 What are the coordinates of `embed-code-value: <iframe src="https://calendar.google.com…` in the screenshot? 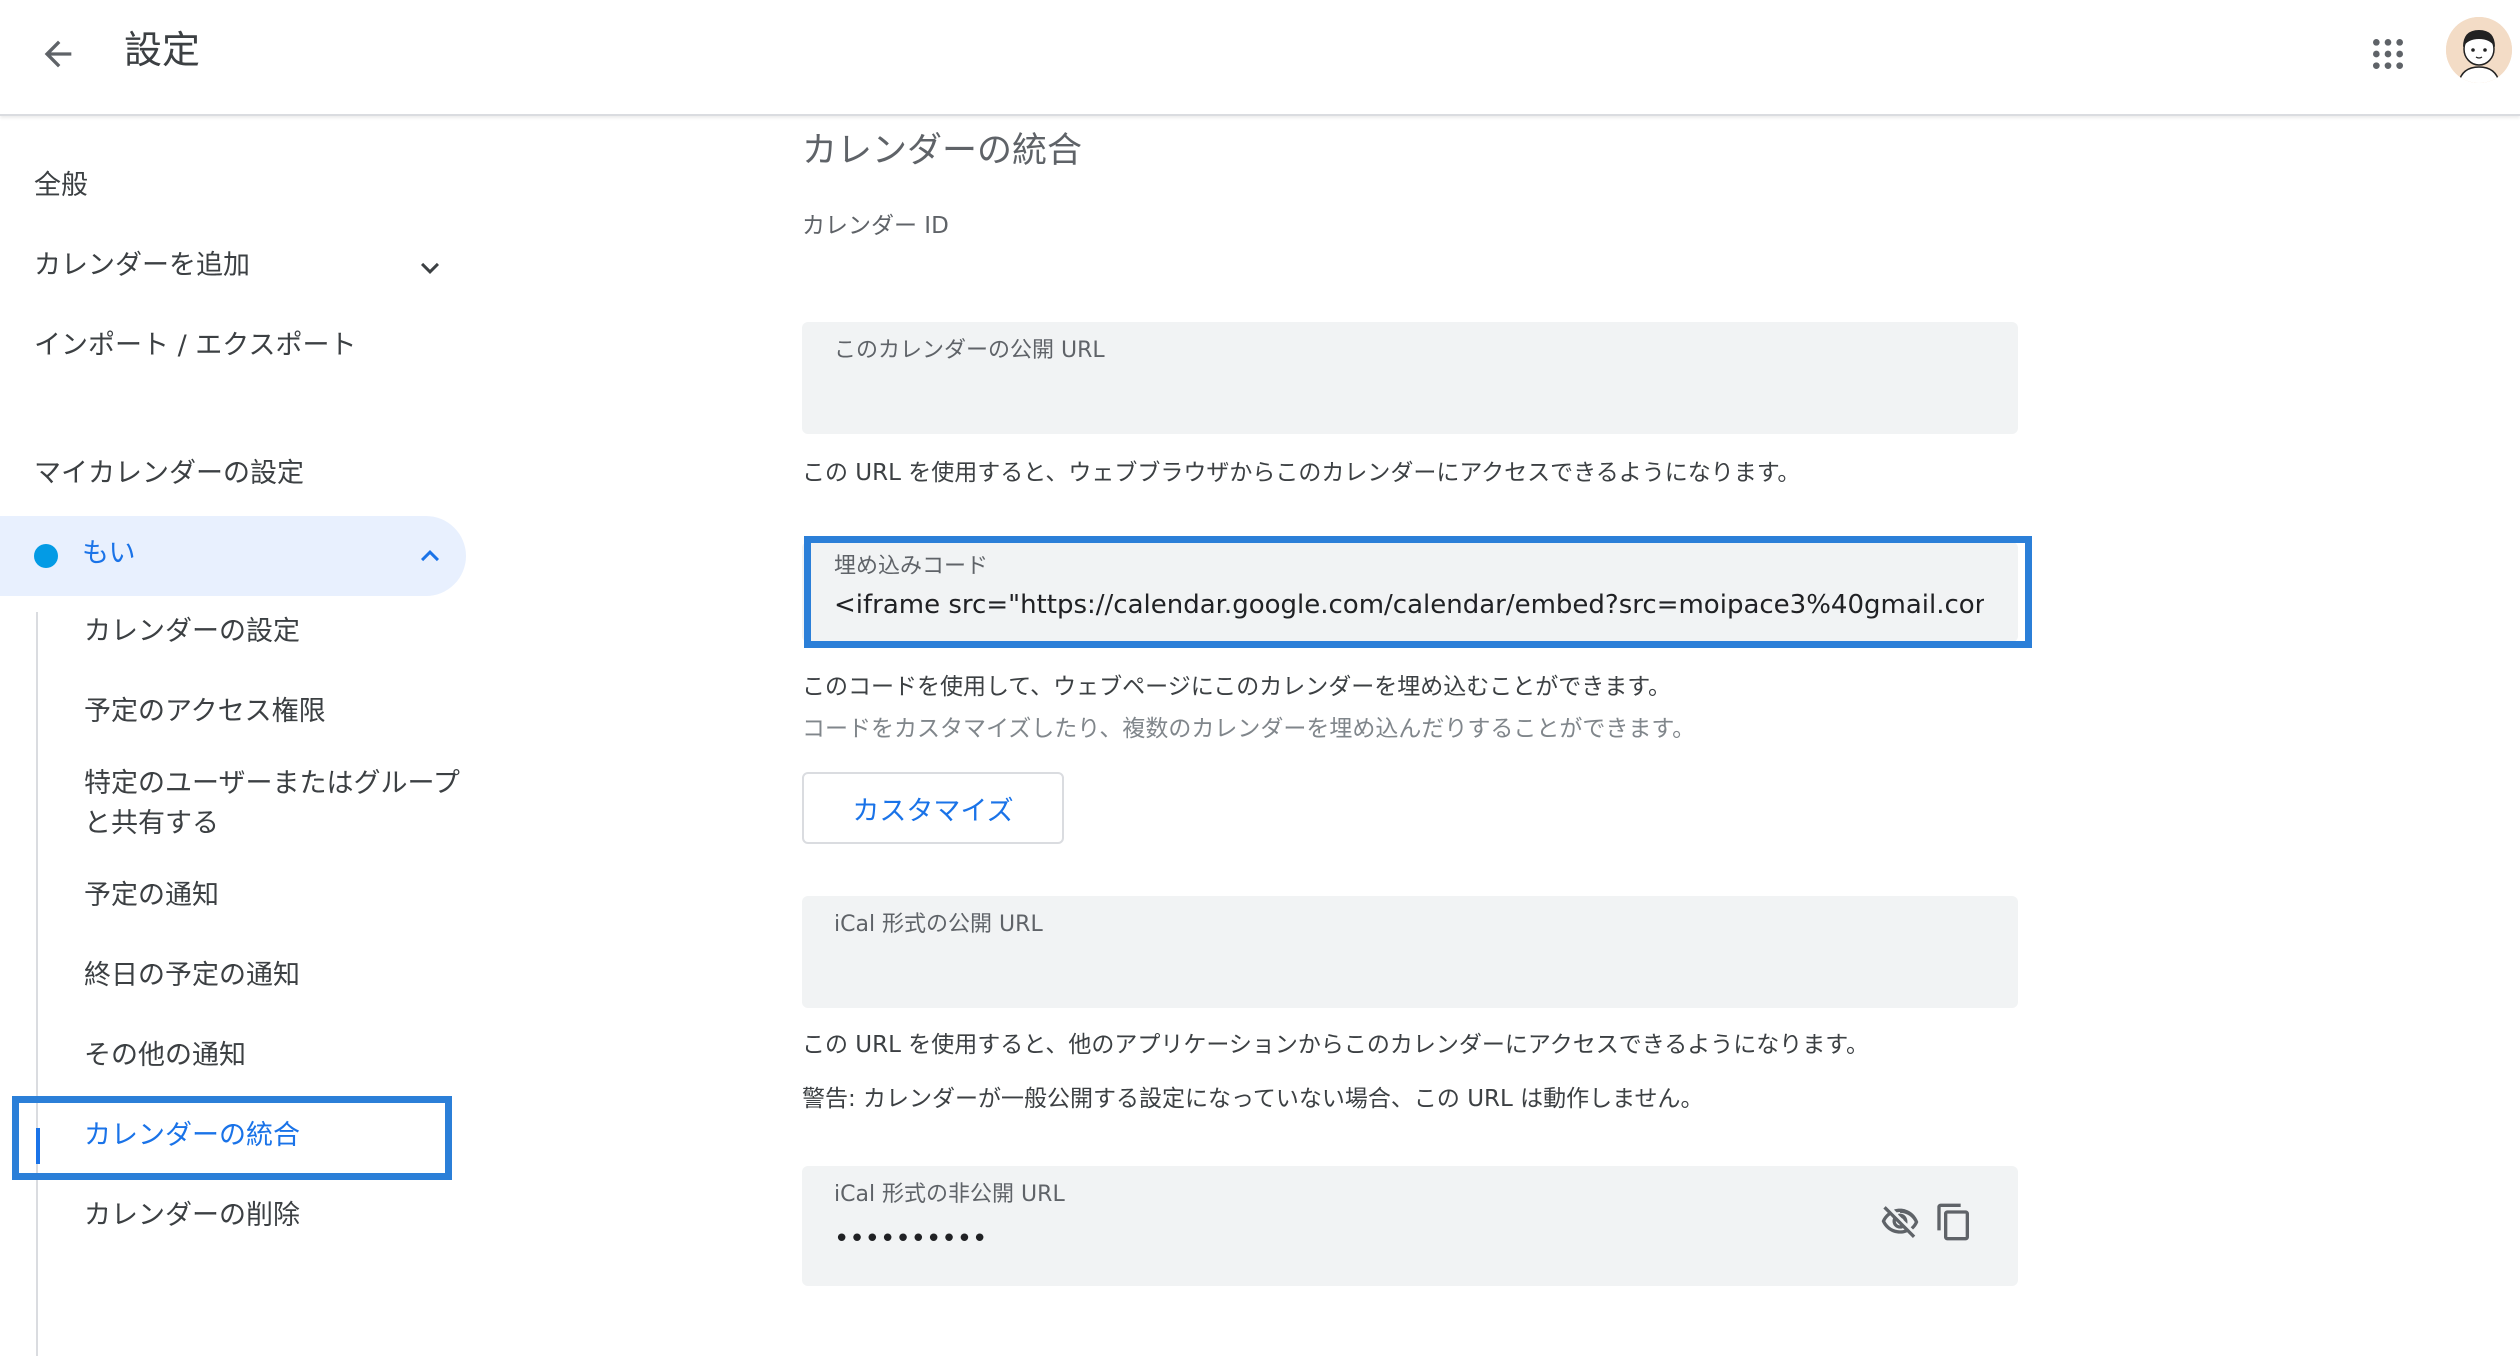 It's located at (1409, 605).